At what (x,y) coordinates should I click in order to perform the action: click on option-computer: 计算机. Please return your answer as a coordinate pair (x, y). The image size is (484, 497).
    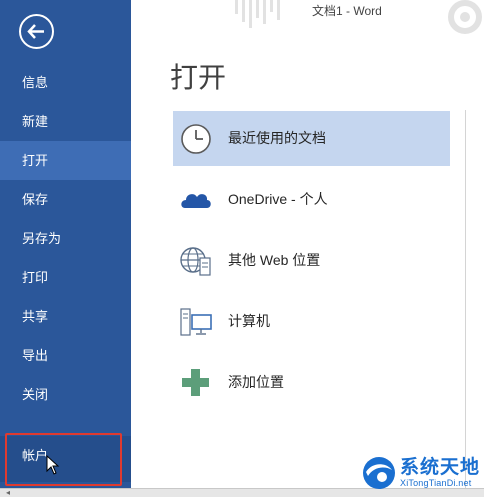
    Looking at the image, I should click on (311, 321).